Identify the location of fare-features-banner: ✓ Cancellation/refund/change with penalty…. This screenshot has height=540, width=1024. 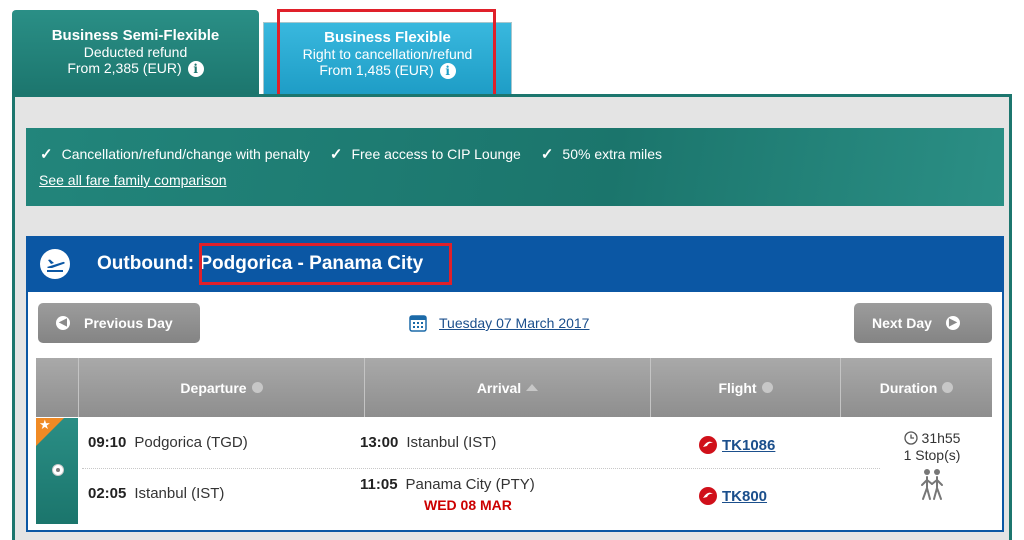
(515, 167).